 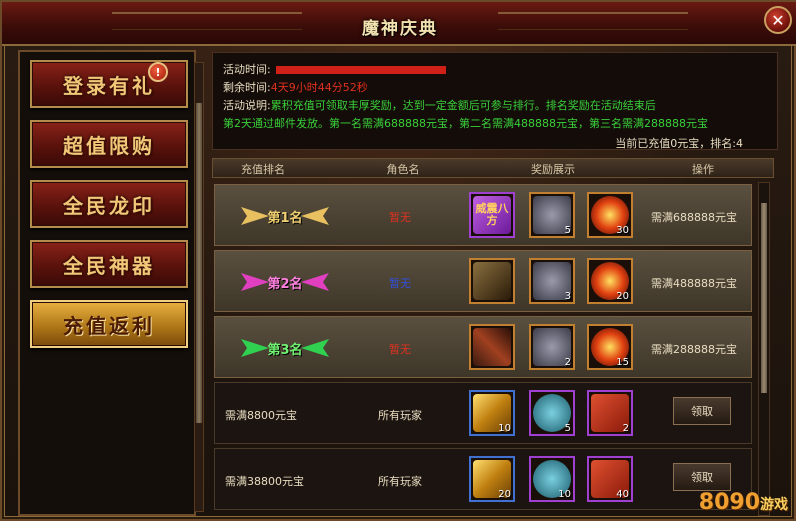 I want to click on remaining-time-line: 剩余时间:4天9小时44分52秒, so click(x=295, y=87).